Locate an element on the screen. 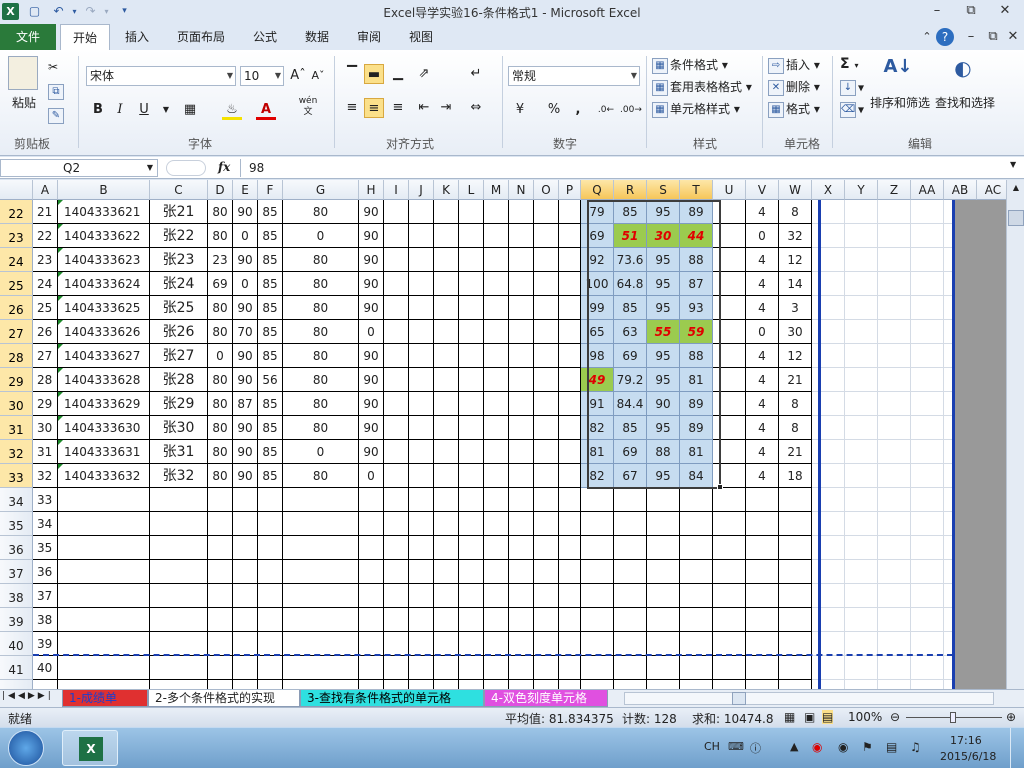 This screenshot has height=768, width=1024. zoom-in-icon: ⊕ is located at coordinates (1011, 717).